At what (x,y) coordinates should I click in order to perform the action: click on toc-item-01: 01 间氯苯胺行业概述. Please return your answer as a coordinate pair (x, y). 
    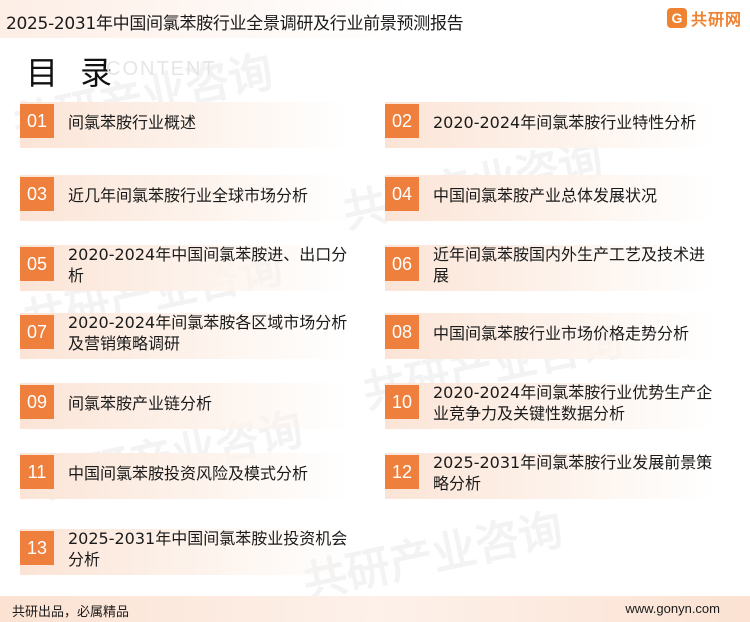
    Looking at the image, I should click on (185, 125).